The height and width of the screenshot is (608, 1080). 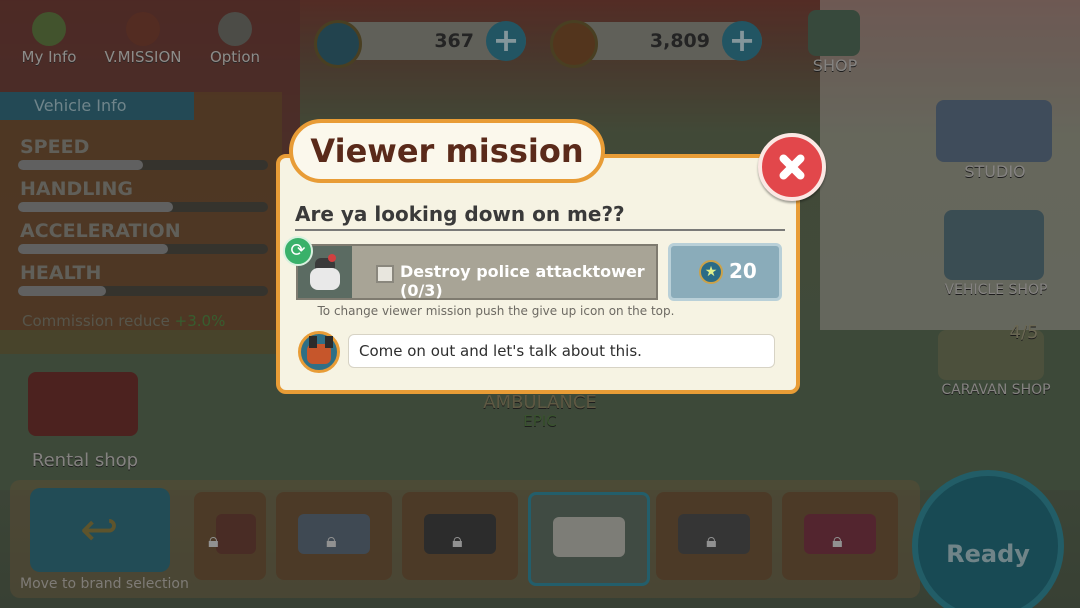 What do you see at coordinates (332, 258) in the screenshot?
I see `tower-light` at bounding box center [332, 258].